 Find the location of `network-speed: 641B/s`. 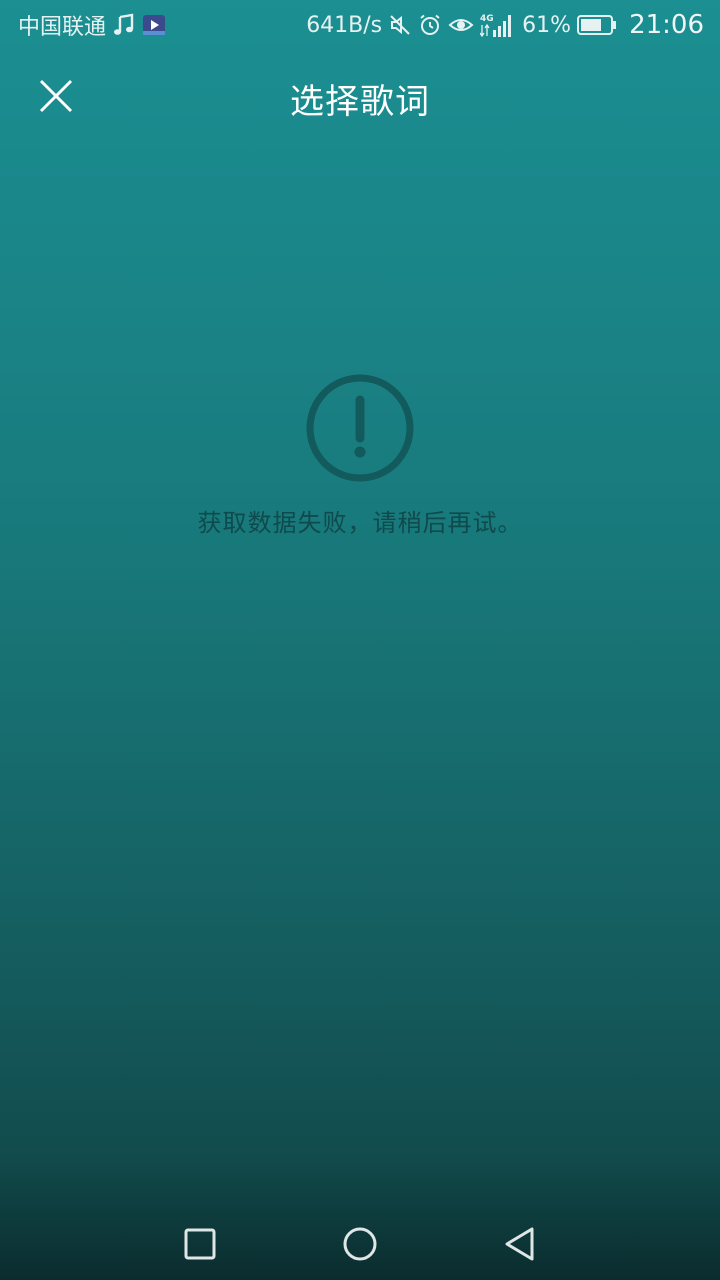

network-speed: 641B/s is located at coordinates (344, 25).